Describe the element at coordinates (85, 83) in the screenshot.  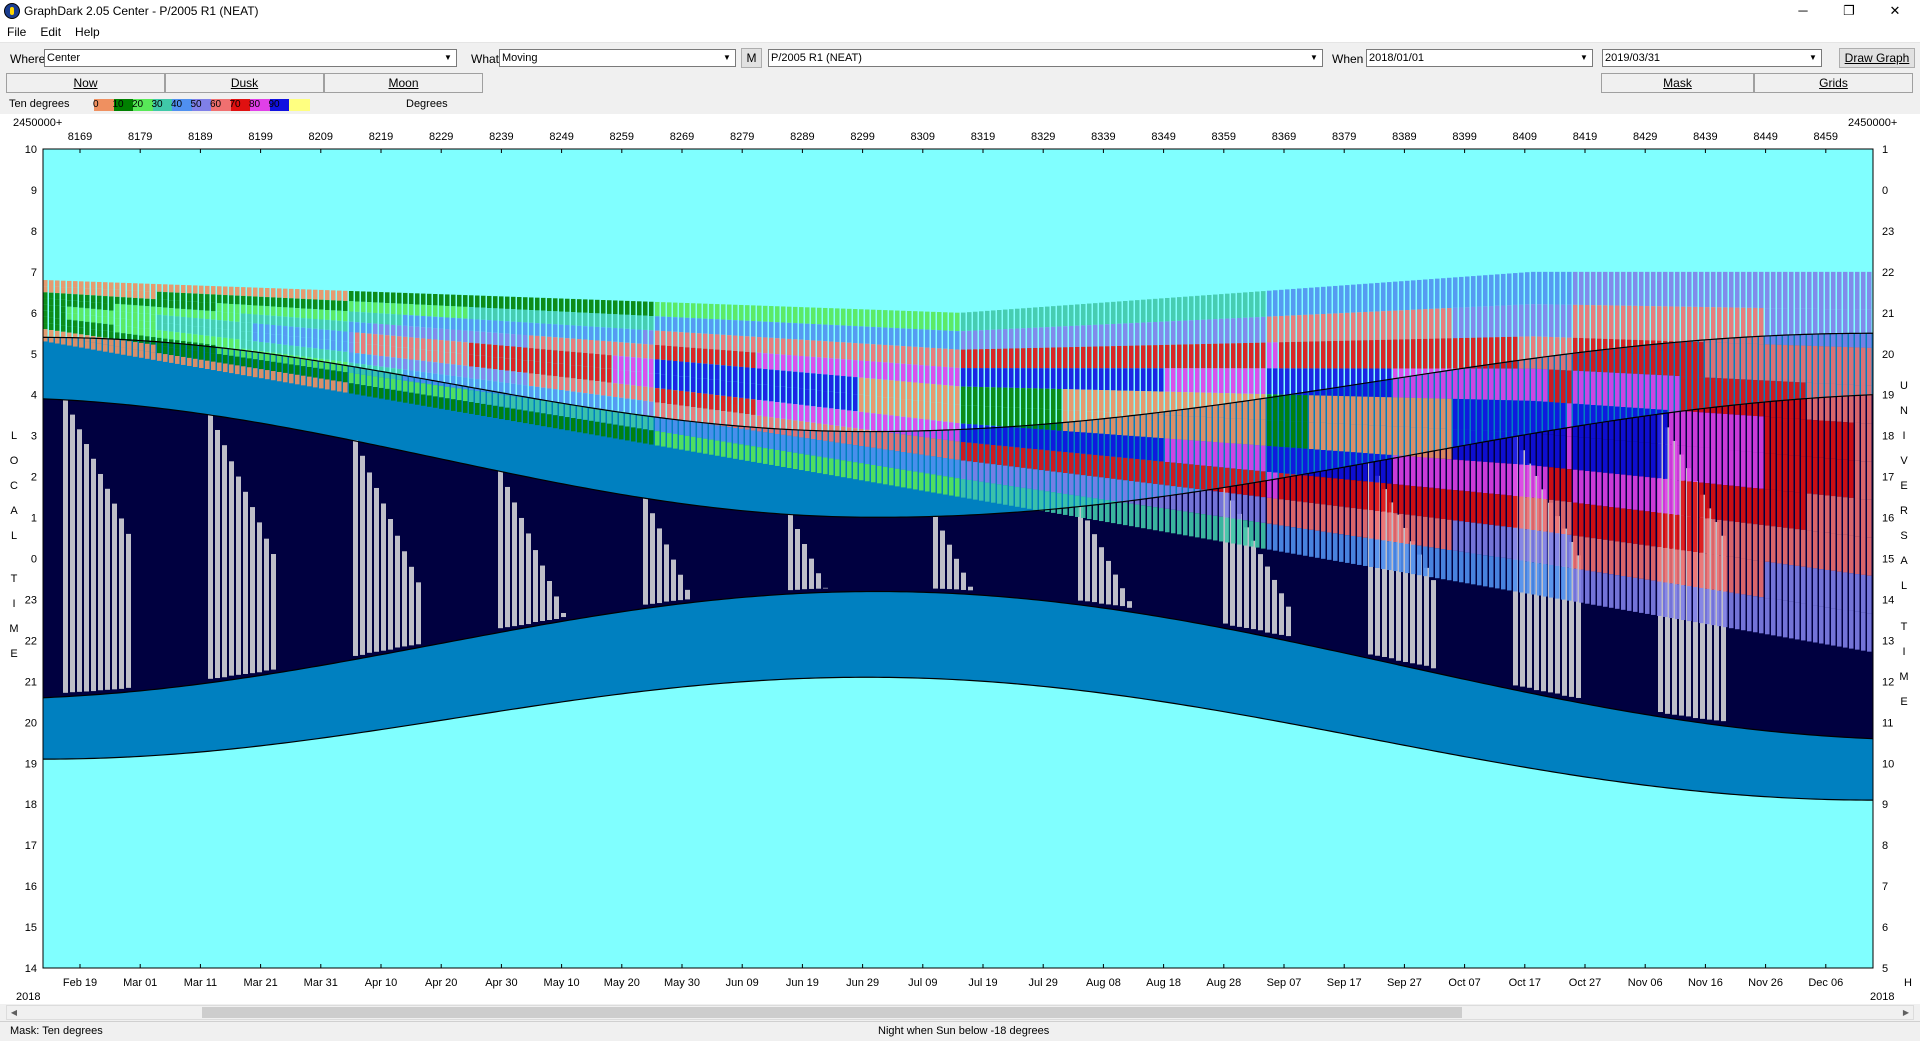
I see `tab-now: Now` at that location.